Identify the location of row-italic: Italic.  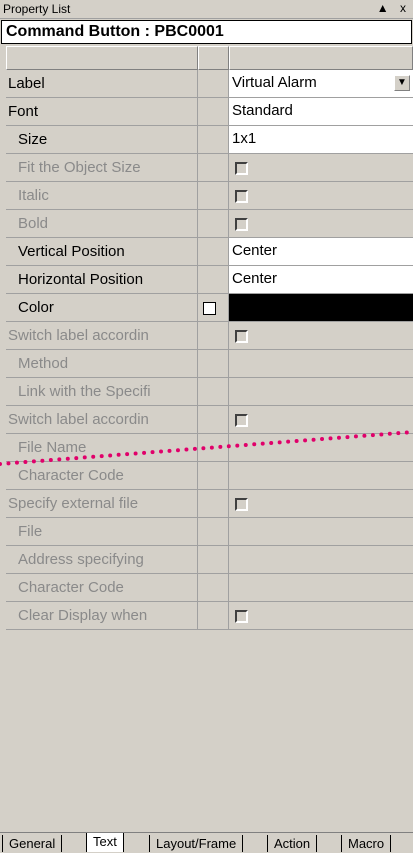
(209, 196).